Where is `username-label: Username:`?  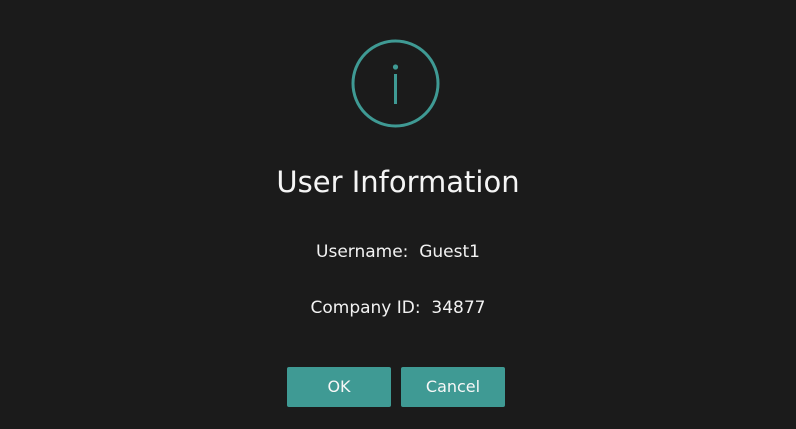 username-label: Username: is located at coordinates (365, 252).